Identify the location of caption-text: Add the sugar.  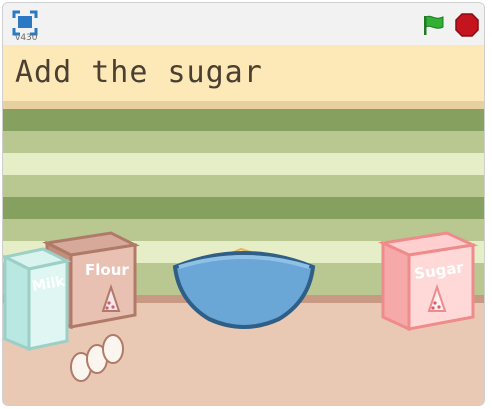
(139, 72).